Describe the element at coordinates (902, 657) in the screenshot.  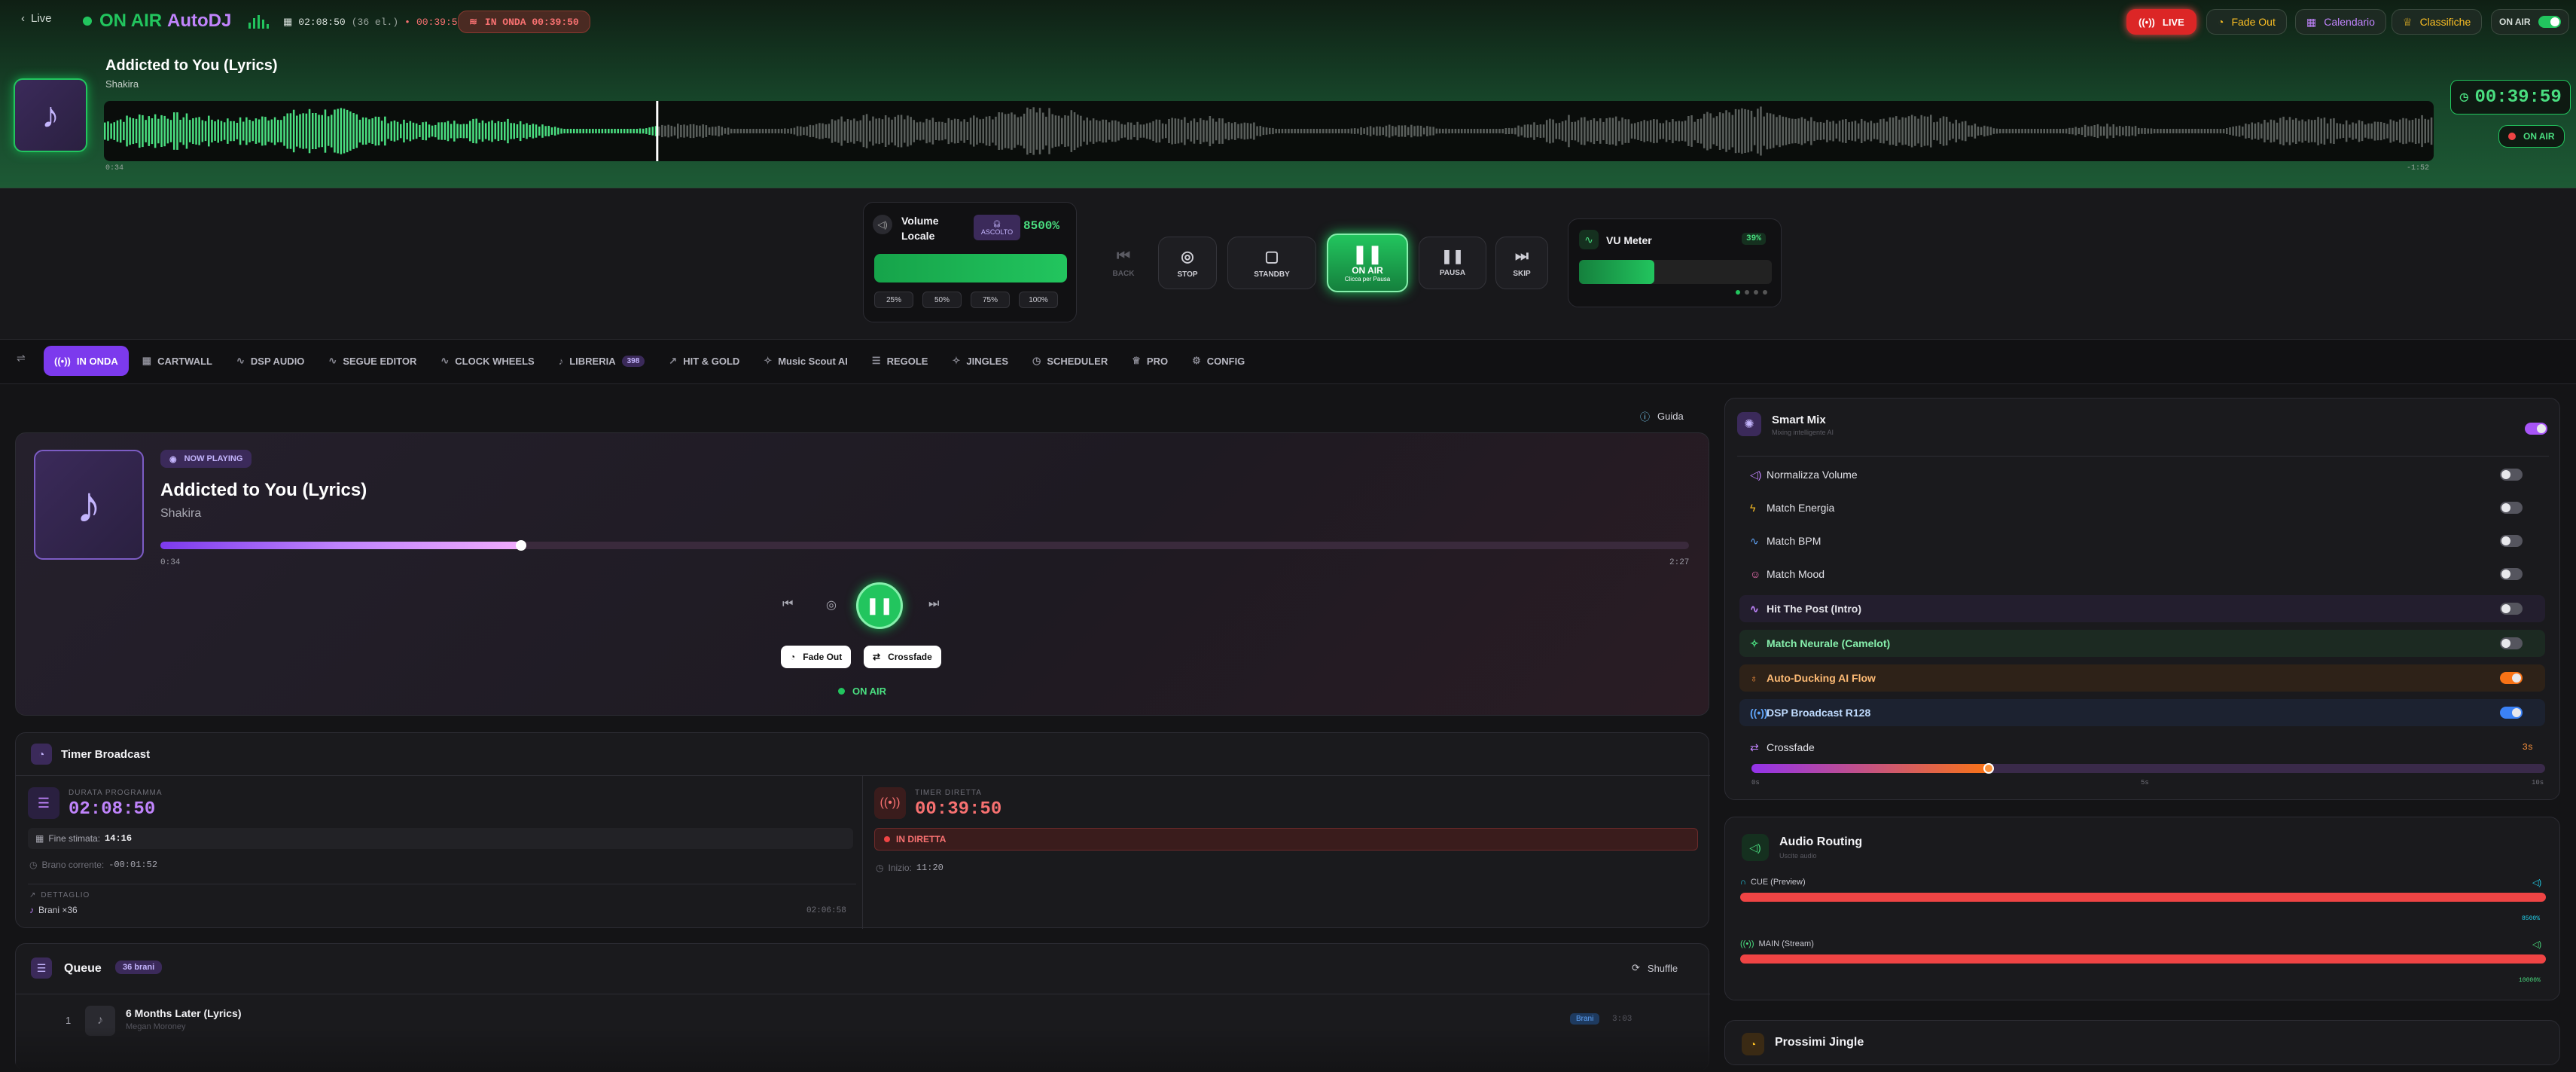
I see `np-crossfade-button: ⇄ Crossfade` at that location.